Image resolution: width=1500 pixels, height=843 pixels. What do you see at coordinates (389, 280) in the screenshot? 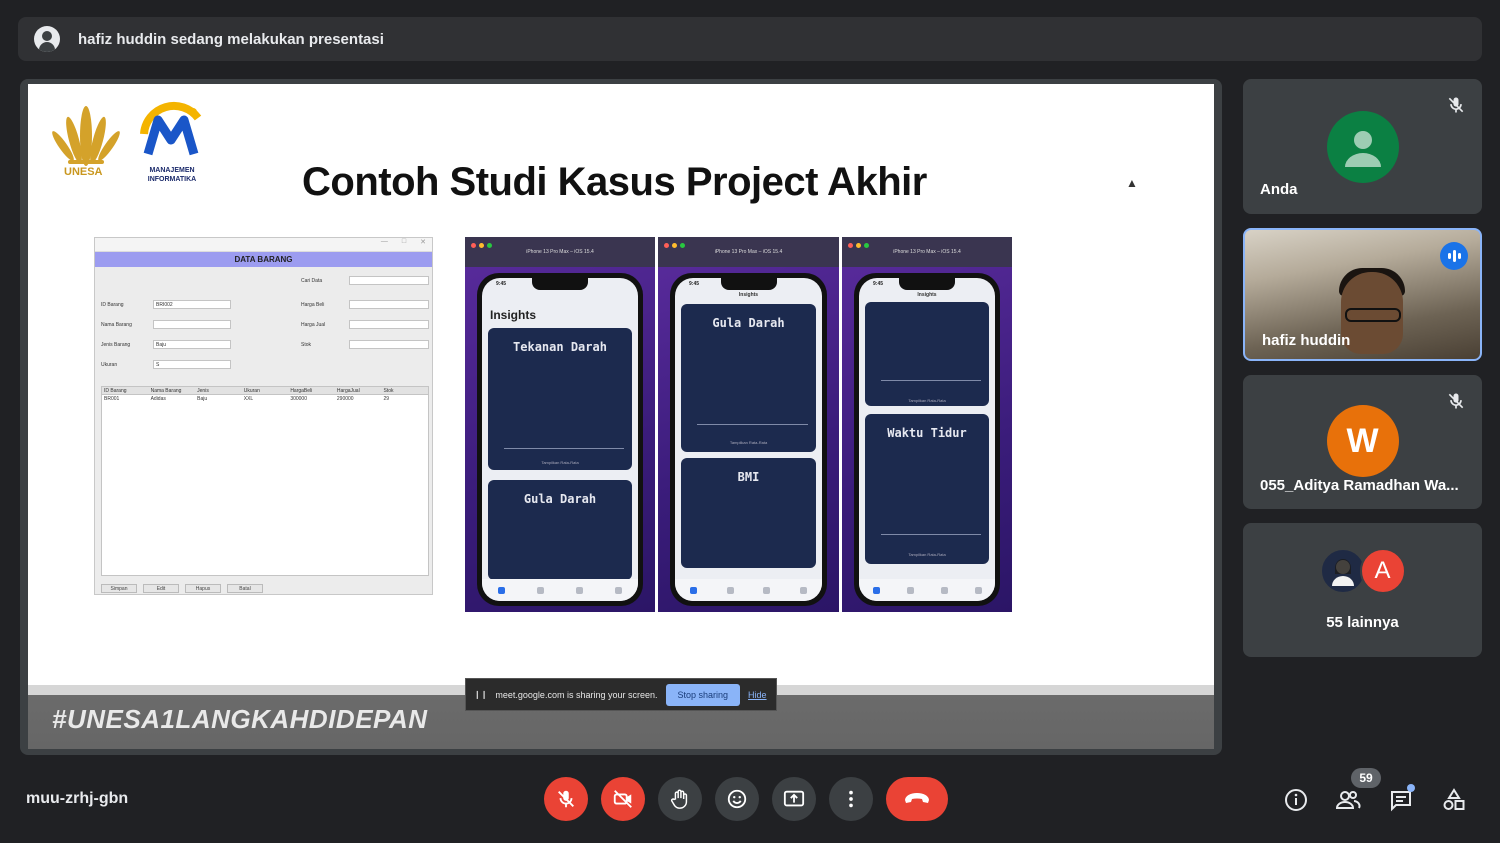
I see `search-input` at bounding box center [389, 280].